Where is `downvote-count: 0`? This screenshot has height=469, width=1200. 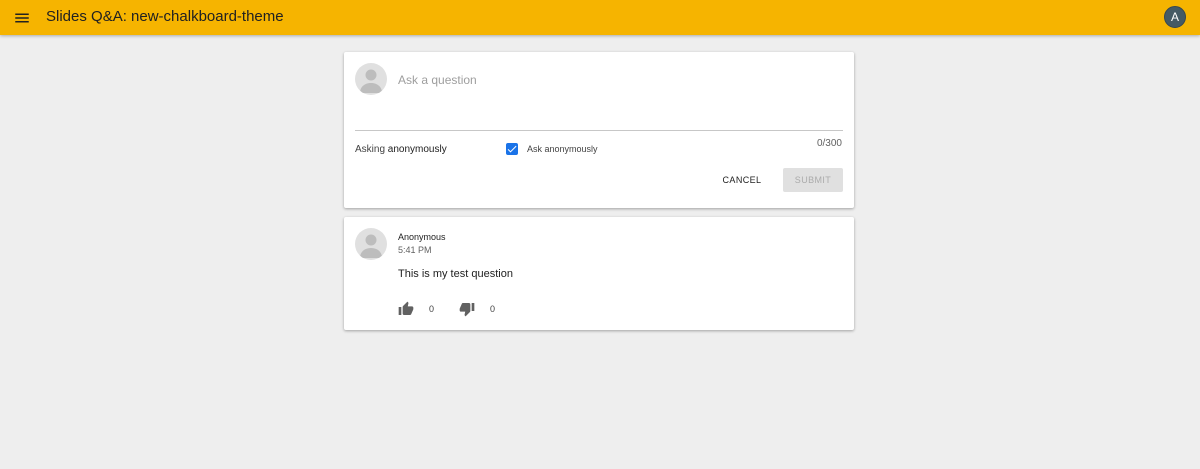
downvote-count: 0 is located at coordinates (493, 309).